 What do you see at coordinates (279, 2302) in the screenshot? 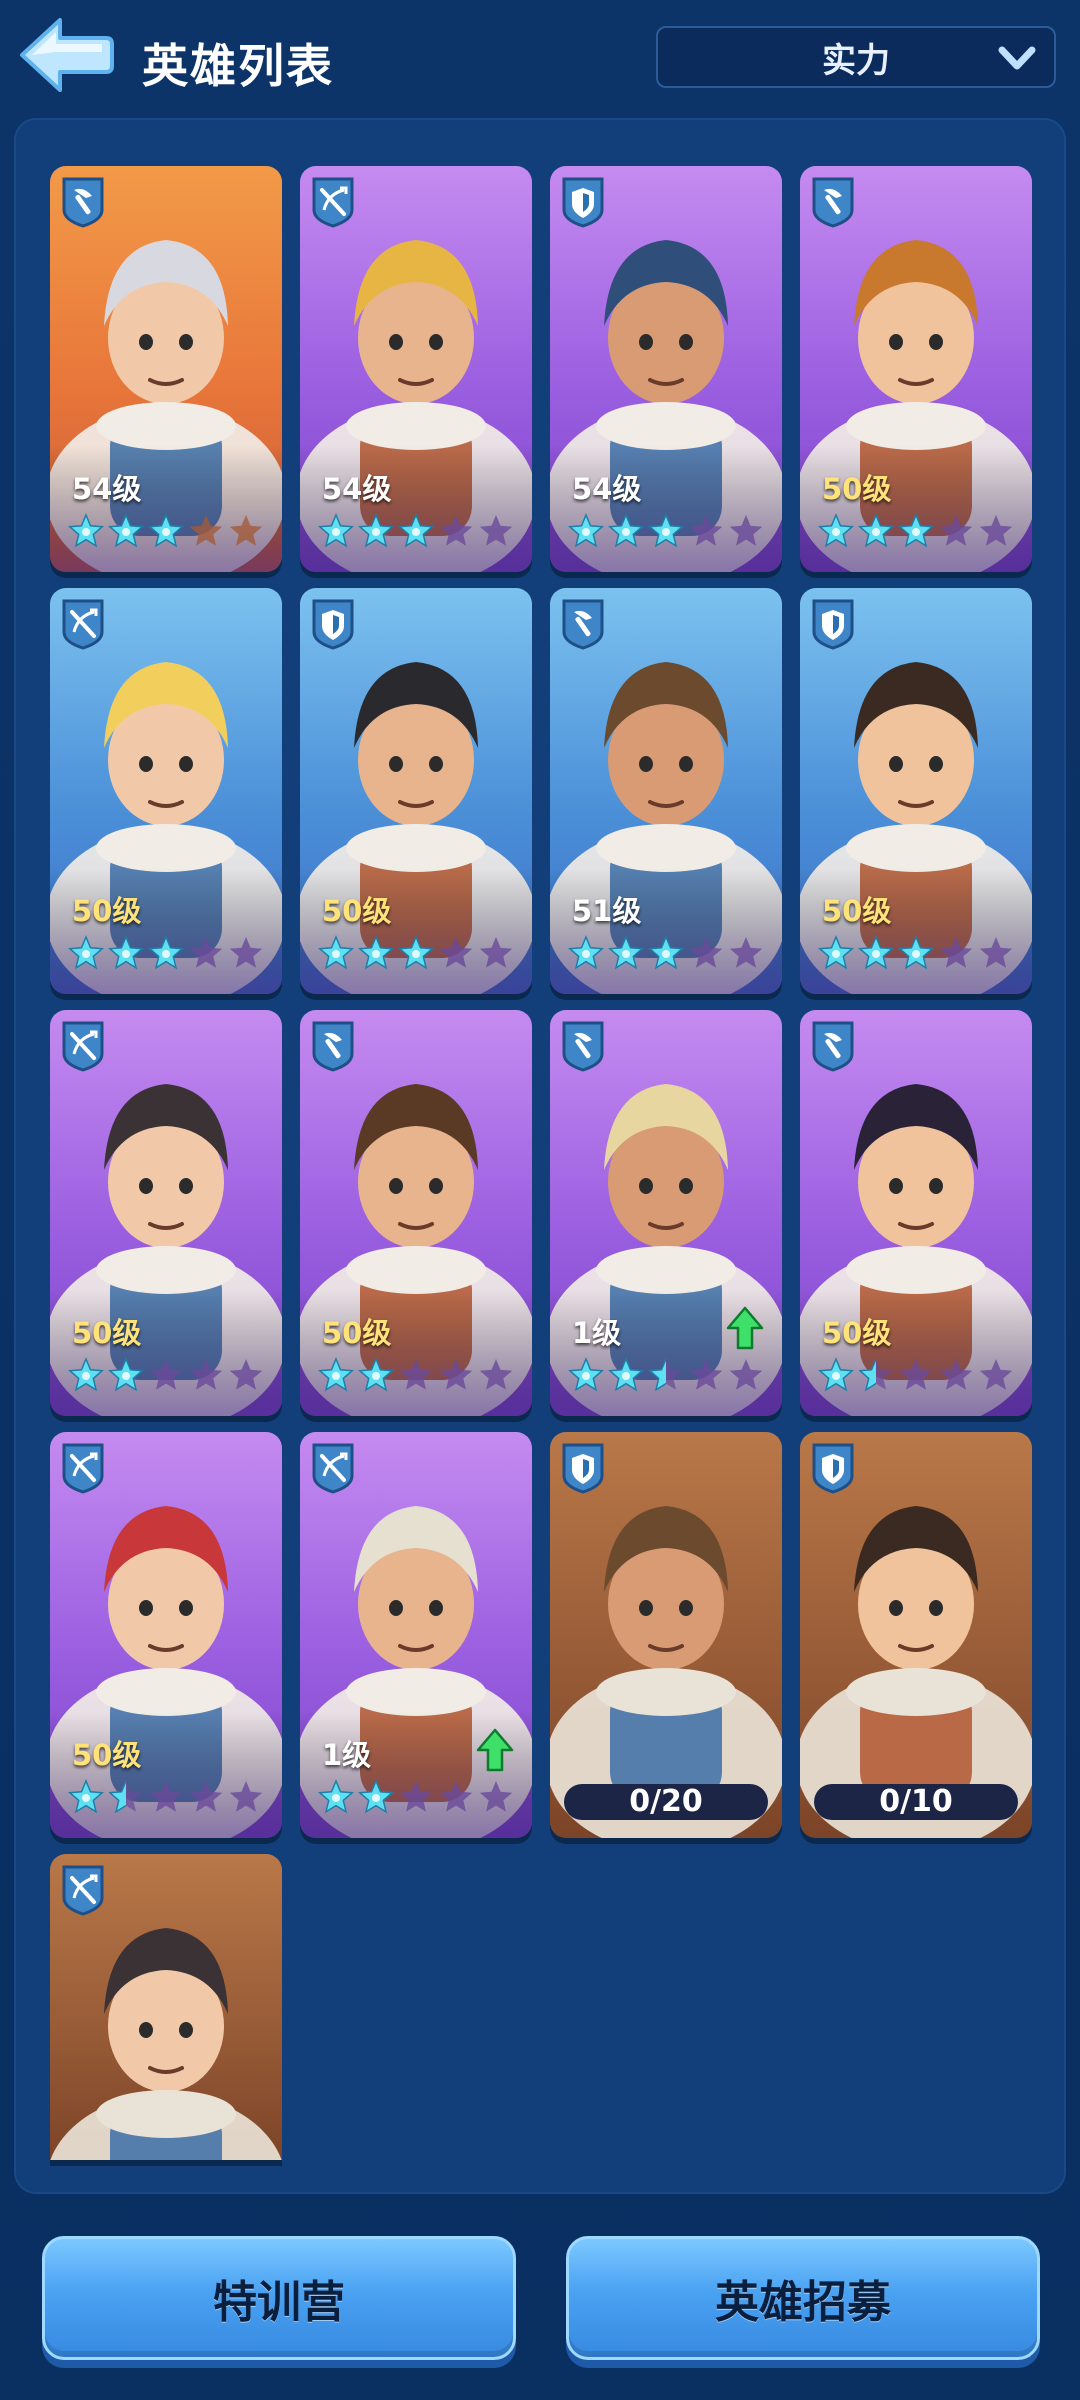
I see `training-camp-button-label: 特训营` at bounding box center [279, 2302].